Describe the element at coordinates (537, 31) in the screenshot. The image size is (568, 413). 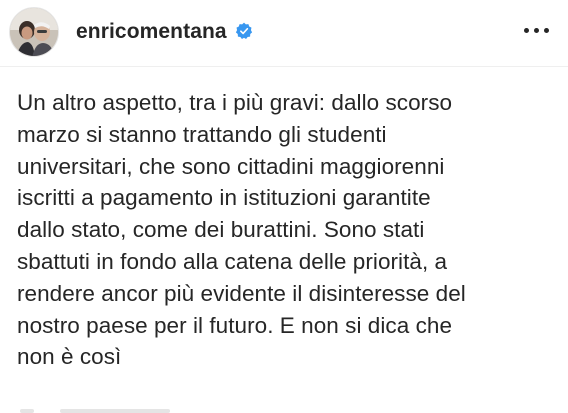
I see `more-options-icon` at that location.